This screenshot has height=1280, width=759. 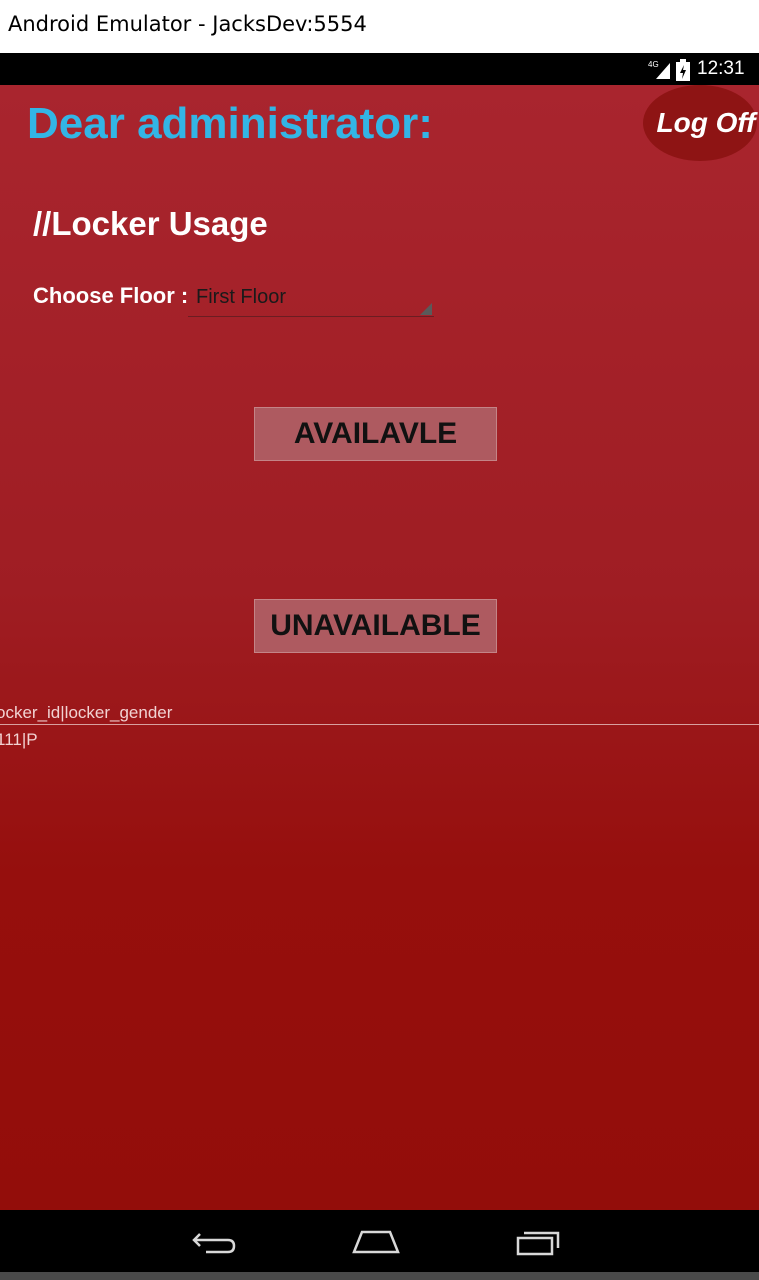 I want to click on floor-label: Choose Floor :, so click(x=111, y=295).